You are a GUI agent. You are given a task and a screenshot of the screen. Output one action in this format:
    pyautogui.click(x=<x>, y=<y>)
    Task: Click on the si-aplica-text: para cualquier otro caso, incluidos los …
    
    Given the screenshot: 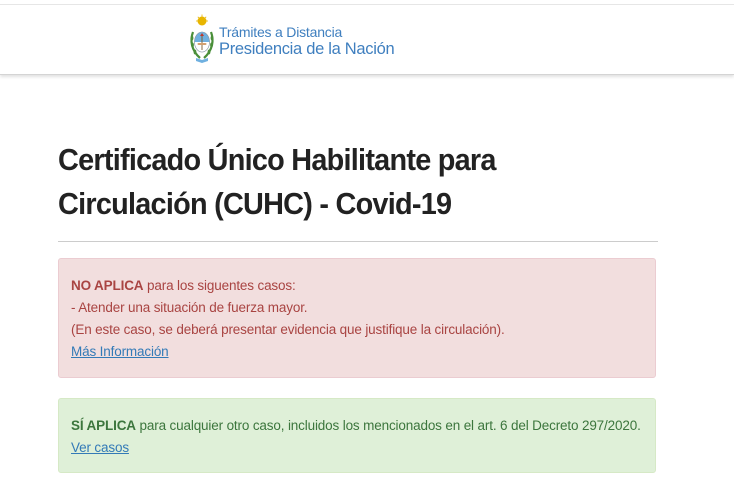 What is the action you would take?
    pyautogui.click(x=388, y=425)
    